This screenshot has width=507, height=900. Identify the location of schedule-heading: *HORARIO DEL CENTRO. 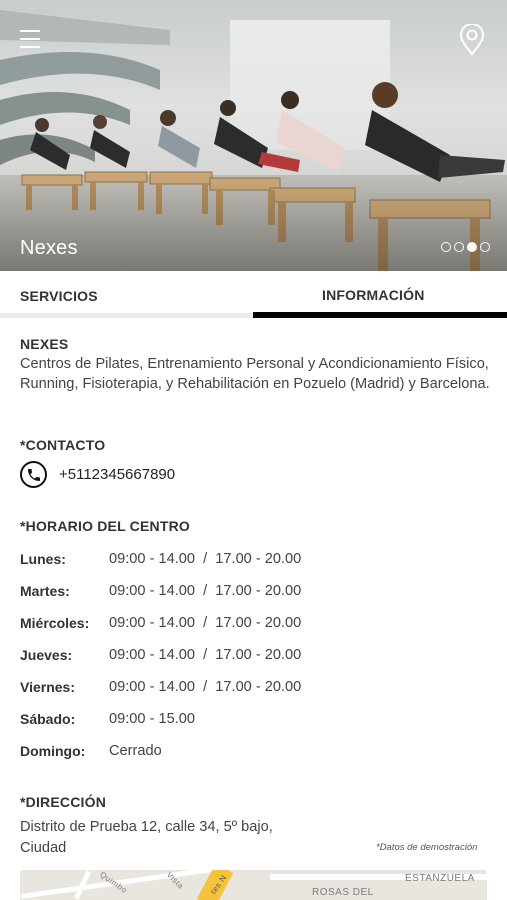
(105, 526).